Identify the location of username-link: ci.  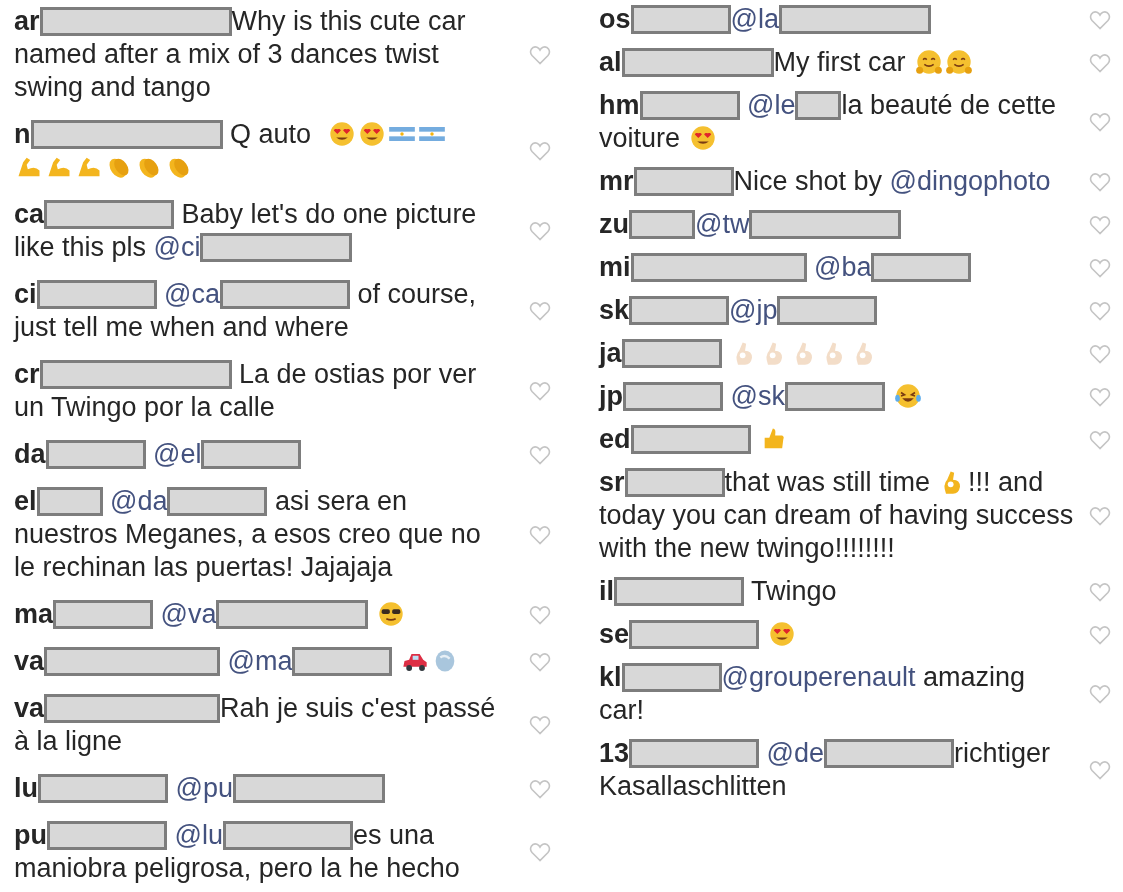
(25, 294).